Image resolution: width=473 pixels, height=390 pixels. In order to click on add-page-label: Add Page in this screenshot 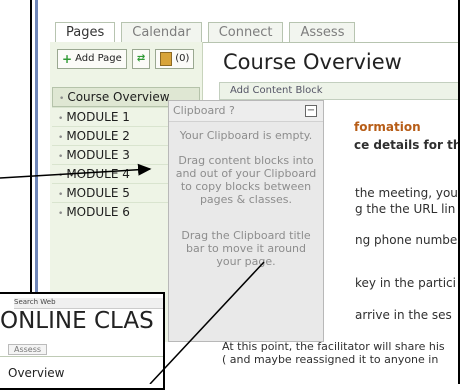, I will do `click(98, 58)`.